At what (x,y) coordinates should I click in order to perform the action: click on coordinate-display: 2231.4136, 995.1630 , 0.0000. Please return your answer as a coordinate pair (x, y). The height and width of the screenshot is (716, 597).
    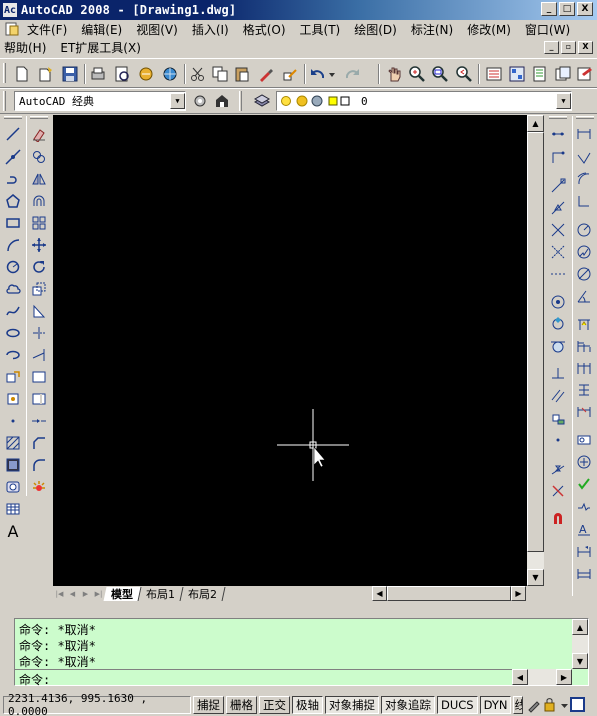
    Looking at the image, I should click on (97, 704).